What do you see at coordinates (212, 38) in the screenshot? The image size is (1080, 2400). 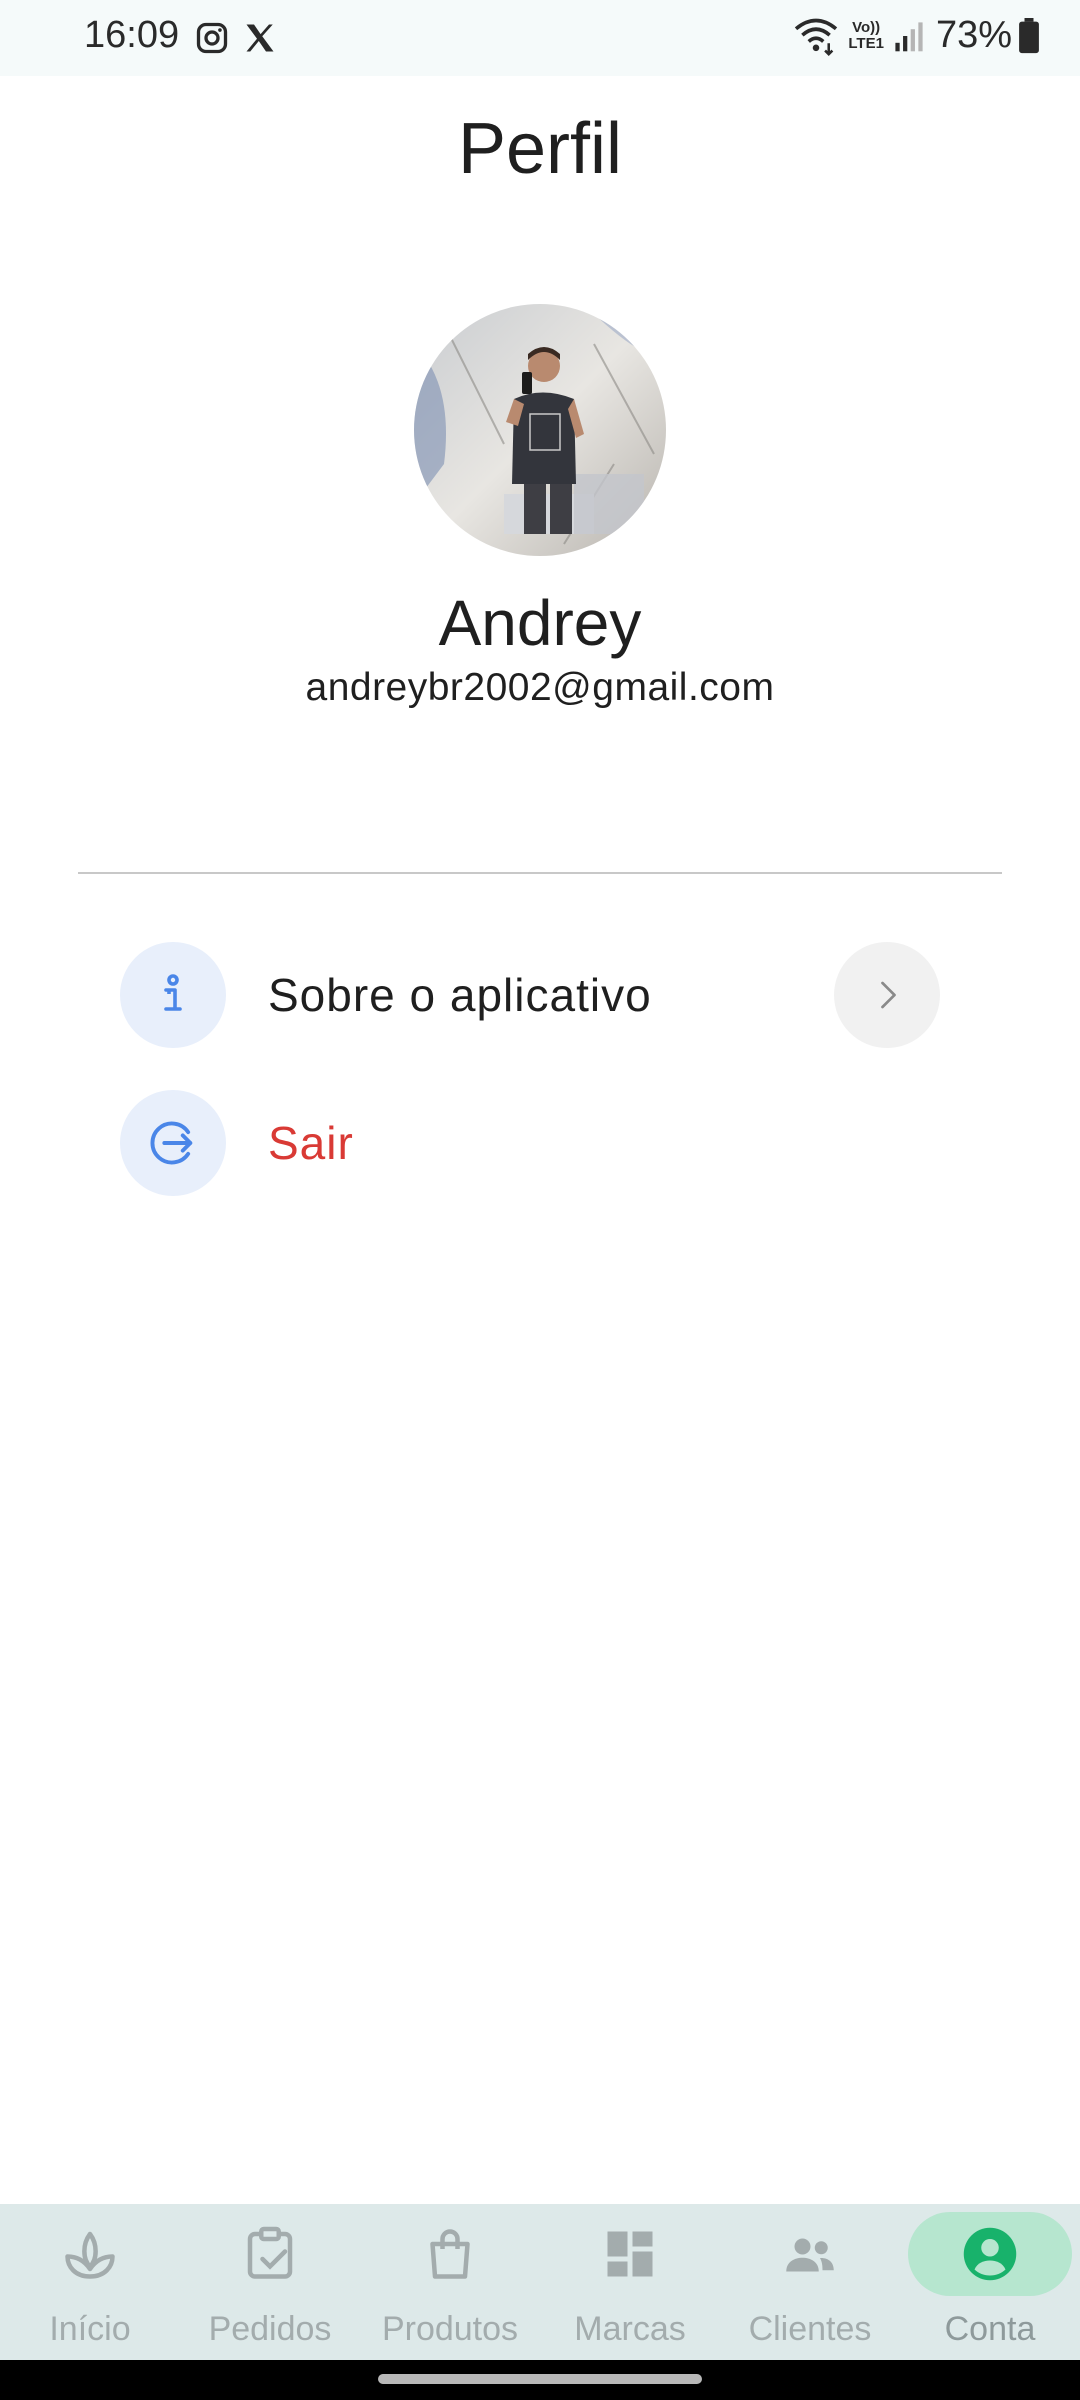 I see `instagram-icon` at bounding box center [212, 38].